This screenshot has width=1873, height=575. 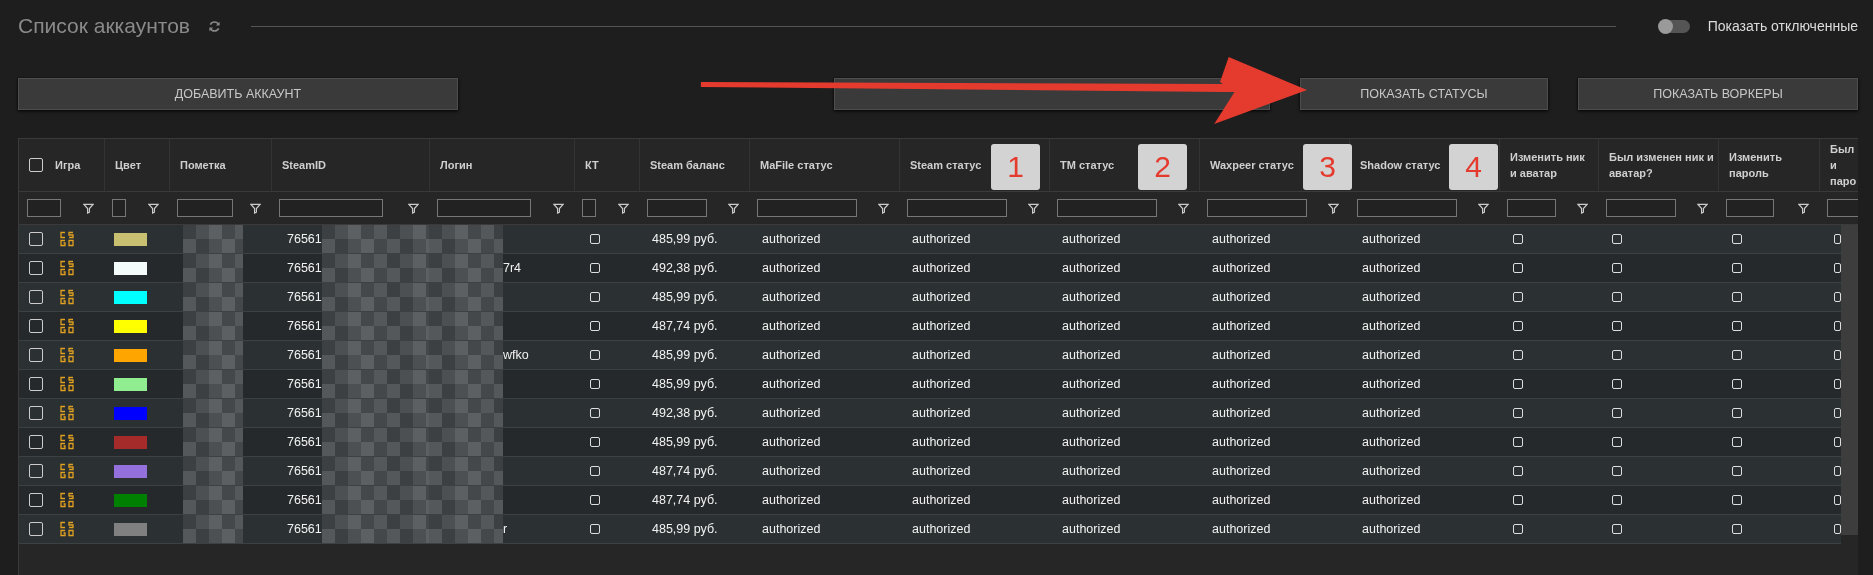 What do you see at coordinates (1087, 165) in the screenshot?
I see `column-header: TM статус` at bounding box center [1087, 165].